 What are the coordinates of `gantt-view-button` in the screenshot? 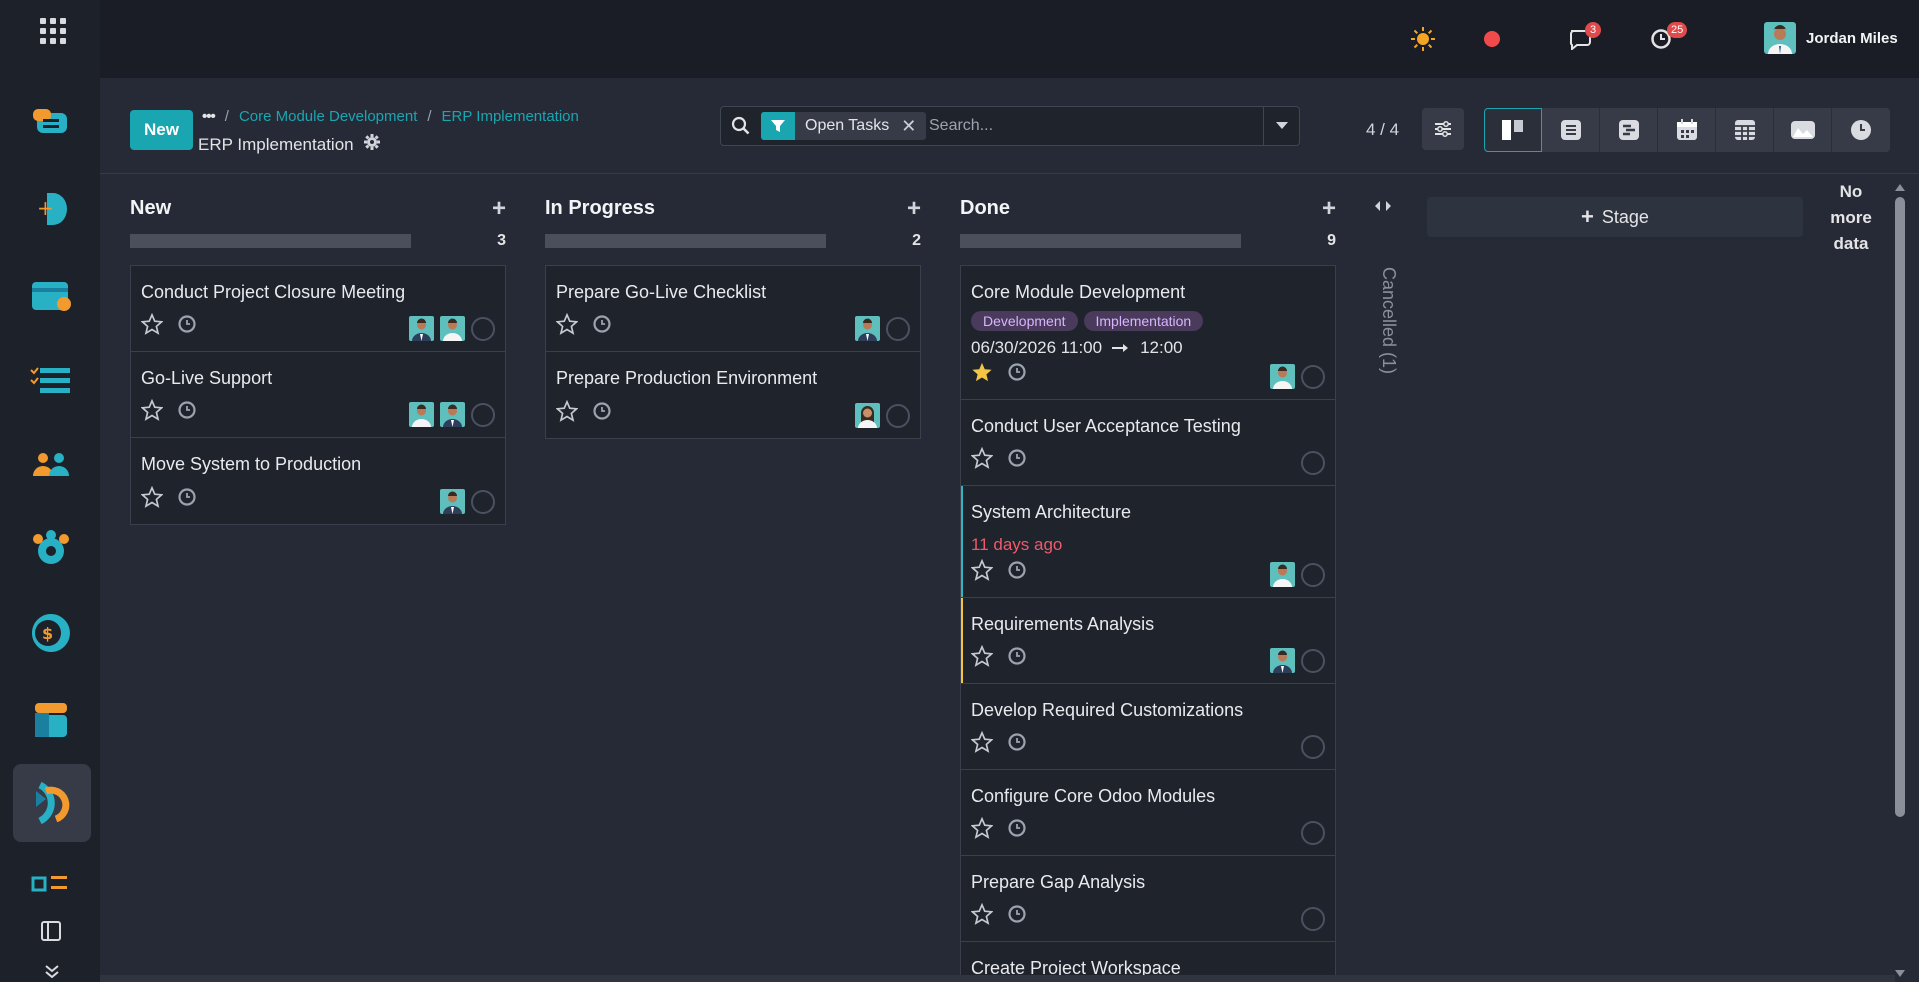 It's located at (1629, 130).